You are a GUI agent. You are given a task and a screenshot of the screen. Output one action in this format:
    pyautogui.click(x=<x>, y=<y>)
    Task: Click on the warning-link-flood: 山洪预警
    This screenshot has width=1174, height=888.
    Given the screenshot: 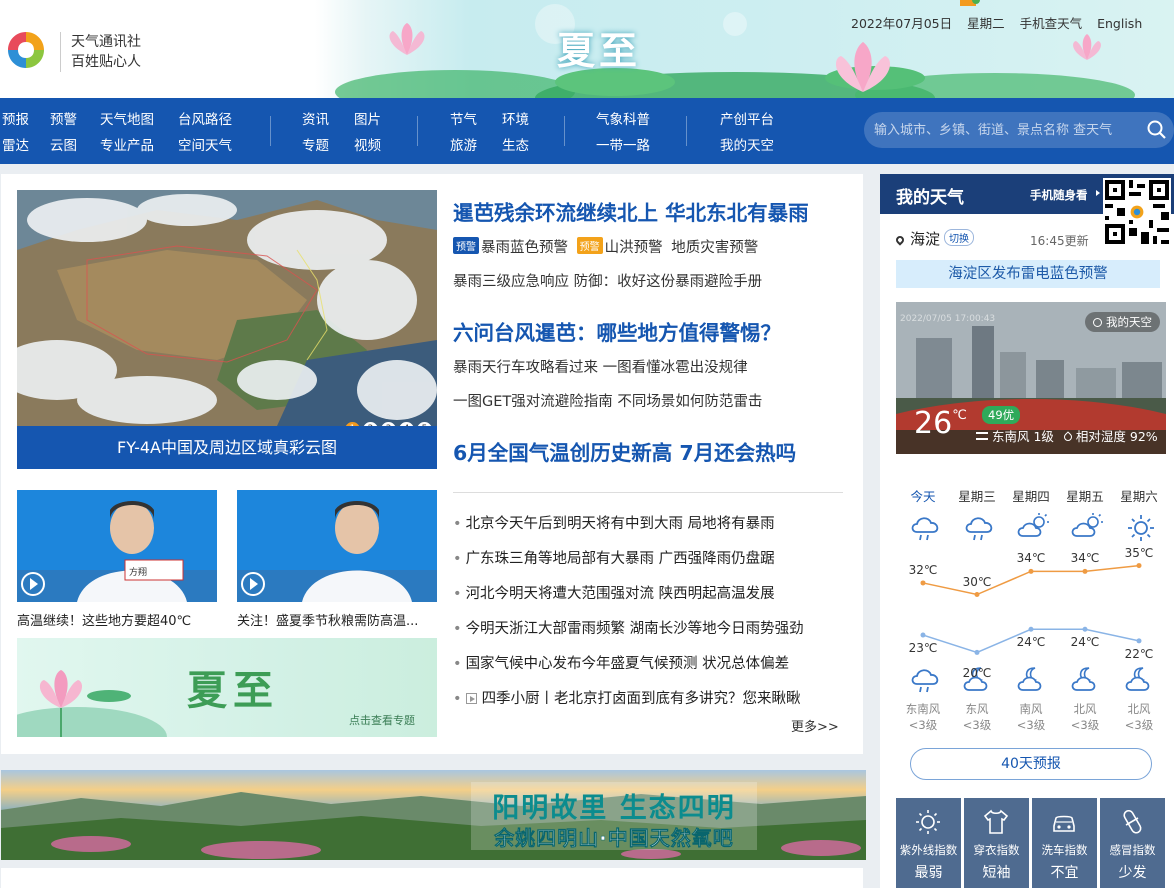 What is the action you would take?
    pyautogui.click(x=634, y=248)
    